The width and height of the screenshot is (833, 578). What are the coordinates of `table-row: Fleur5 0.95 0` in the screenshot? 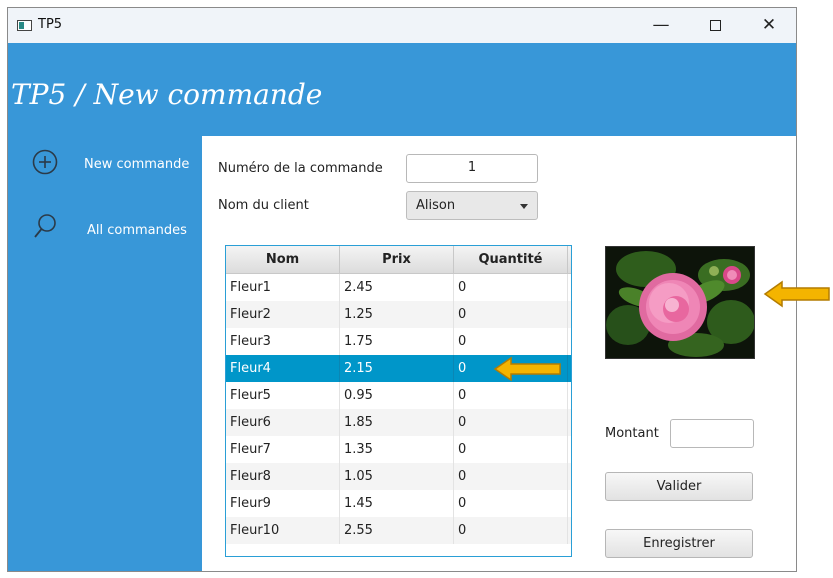 It's located at (398, 395).